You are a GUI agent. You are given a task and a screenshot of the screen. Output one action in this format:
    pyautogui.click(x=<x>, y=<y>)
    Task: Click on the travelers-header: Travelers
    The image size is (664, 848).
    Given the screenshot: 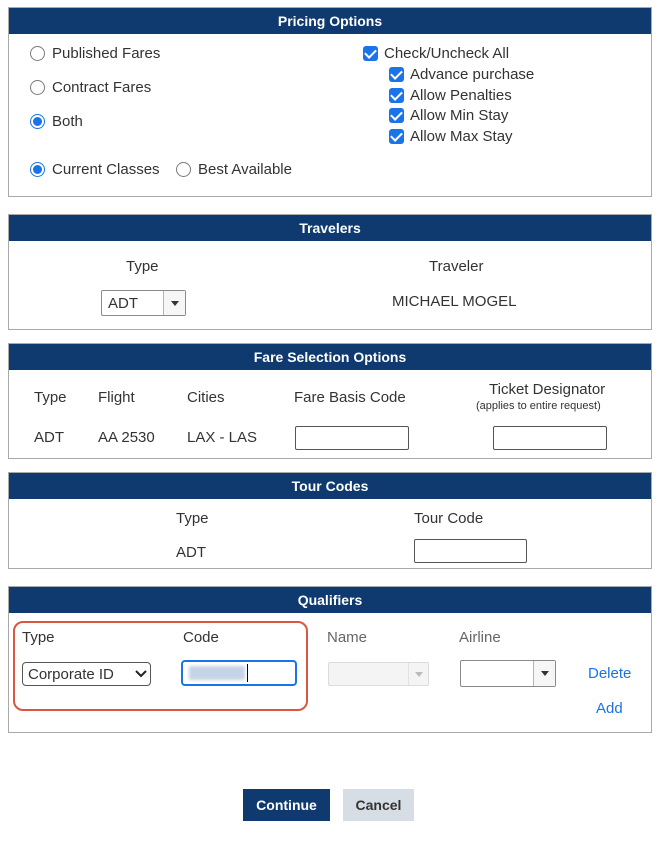 What is the action you would take?
    pyautogui.click(x=330, y=228)
    